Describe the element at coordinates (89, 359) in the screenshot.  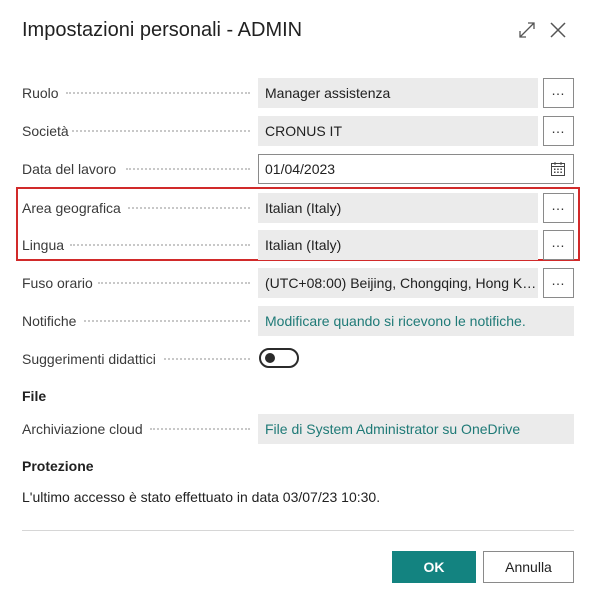
I see `label-suggerimenti: Suggerimenti didattici` at that location.